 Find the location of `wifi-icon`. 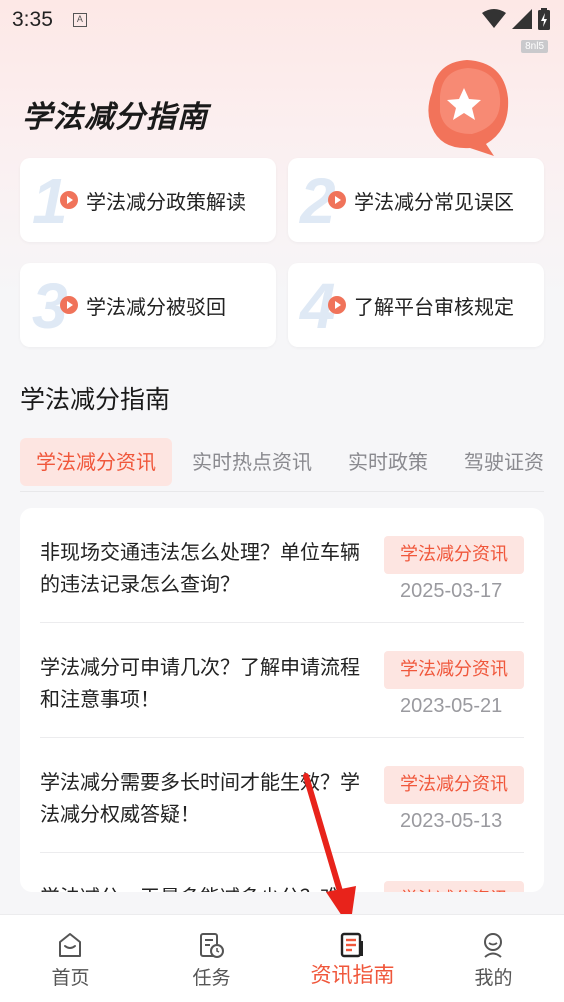

wifi-icon is located at coordinates (494, 18).